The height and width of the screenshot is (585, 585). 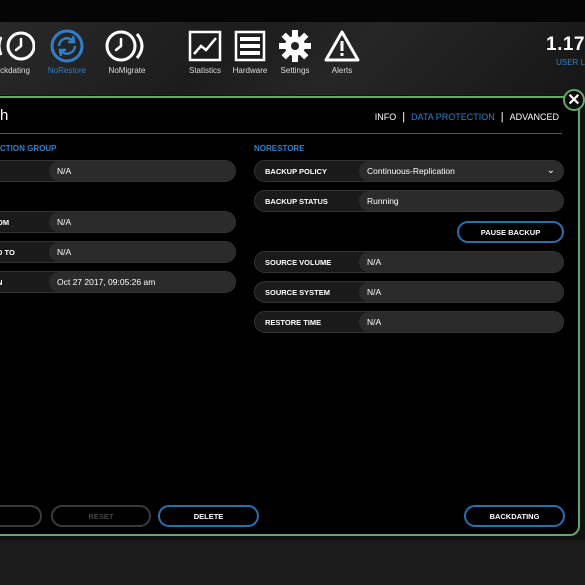 I want to click on left-row-value: Oct 27 2017, 09:05:26 am, so click(x=142, y=282).